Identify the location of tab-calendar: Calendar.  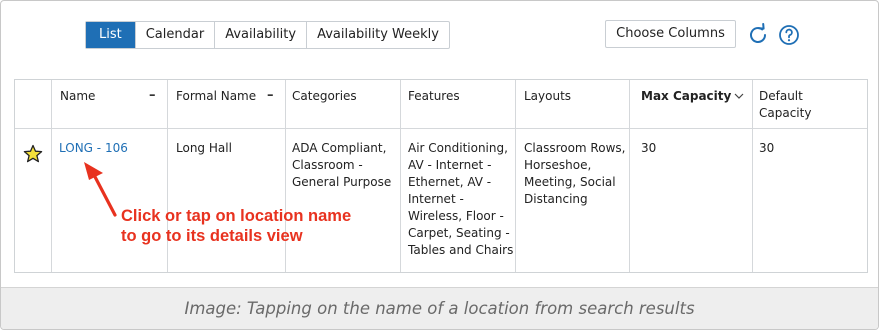
(176, 35).